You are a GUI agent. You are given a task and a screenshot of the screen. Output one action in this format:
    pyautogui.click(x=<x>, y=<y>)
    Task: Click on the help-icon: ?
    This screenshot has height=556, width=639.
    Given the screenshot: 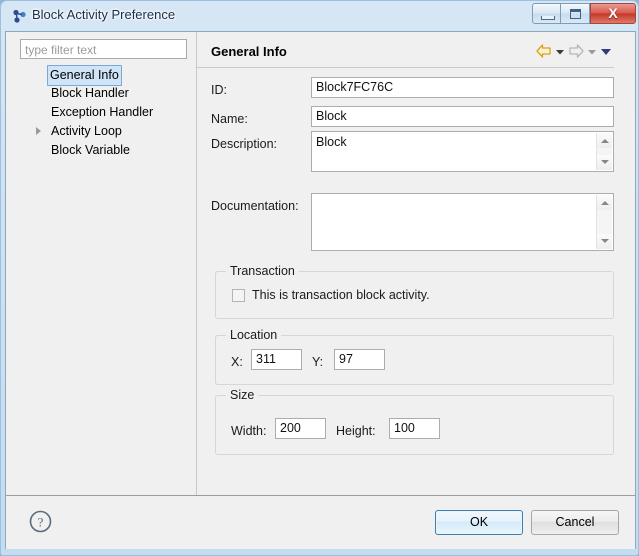 What is the action you would take?
    pyautogui.click(x=40, y=521)
    